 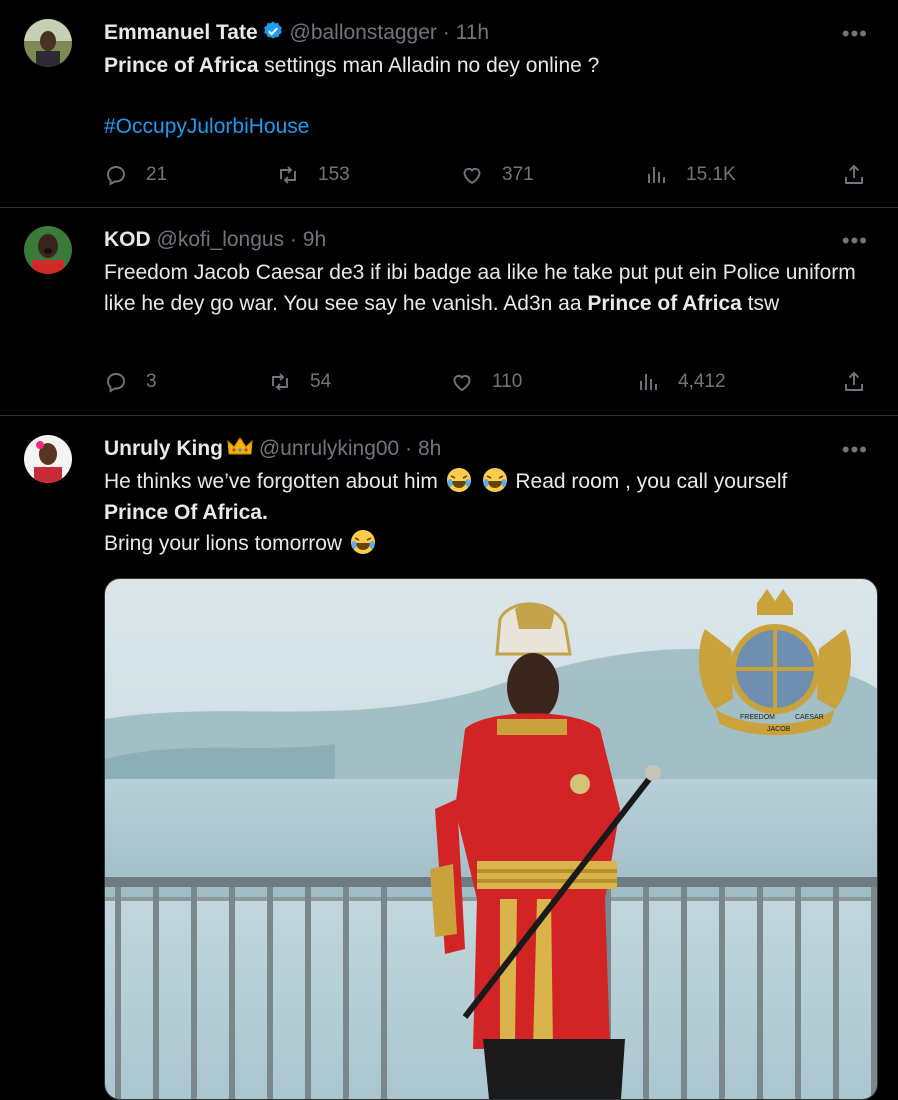 I want to click on user-handle: @unrulyking00, so click(x=329, y=448).